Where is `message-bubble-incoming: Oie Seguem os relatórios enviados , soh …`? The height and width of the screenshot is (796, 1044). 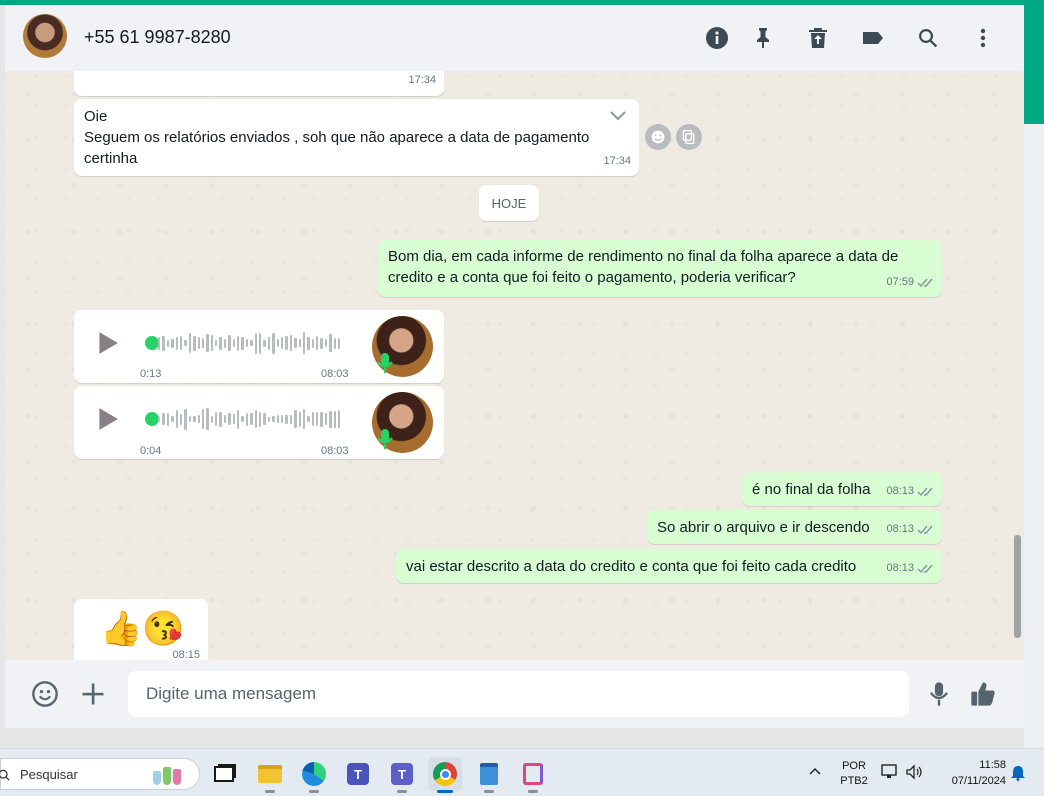
message-bubble-incoming: Oie Seguem os relatórios enviados , soh … is located at coordinates (356, 137).